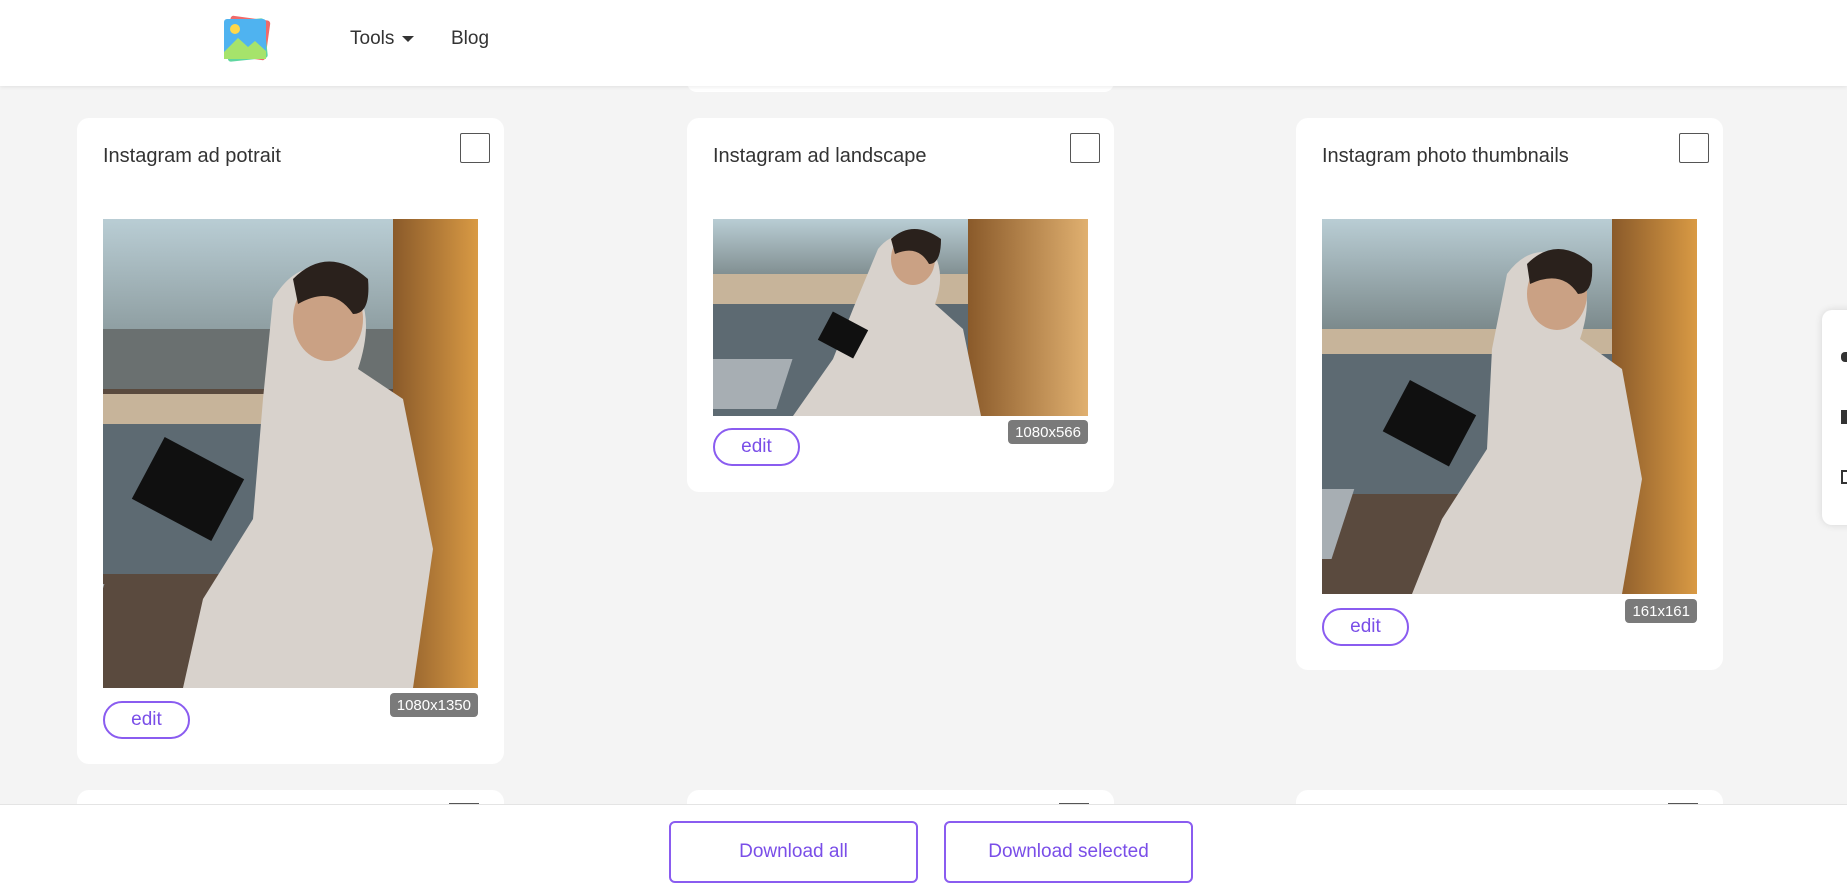 The width and height of the screenshot is (1847, 890). Describe the element at coordinates (408, 39) in the screenshot. I see `caret-down-icon` at that location.